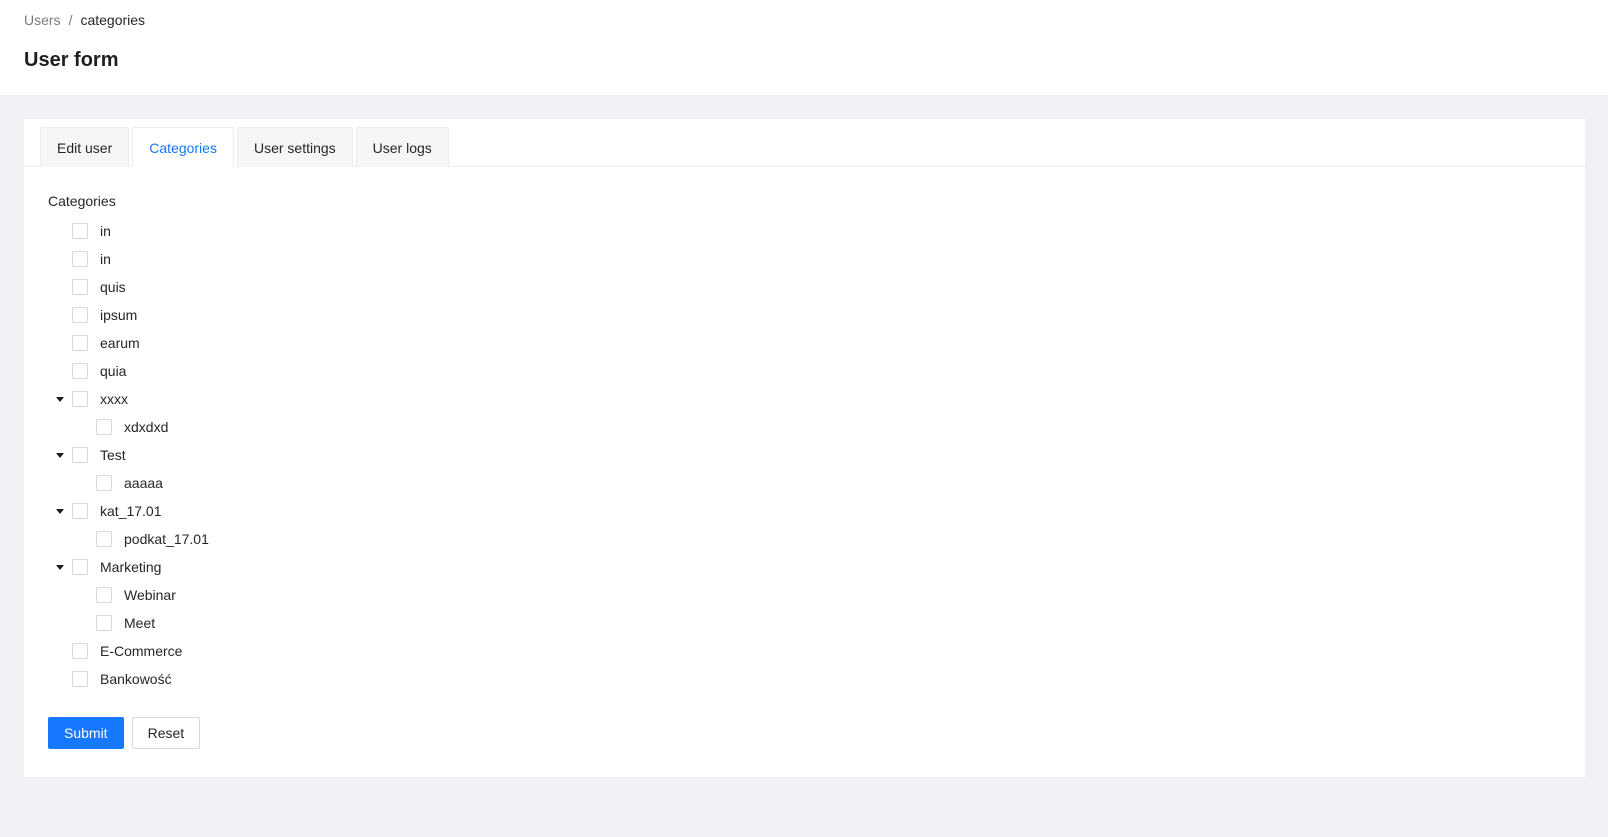 The width and height of the screenshot is (1608, 837). Describe the element at coordinates (120, 315) in the screenshot. I see `category-label: ipsum` at that location.